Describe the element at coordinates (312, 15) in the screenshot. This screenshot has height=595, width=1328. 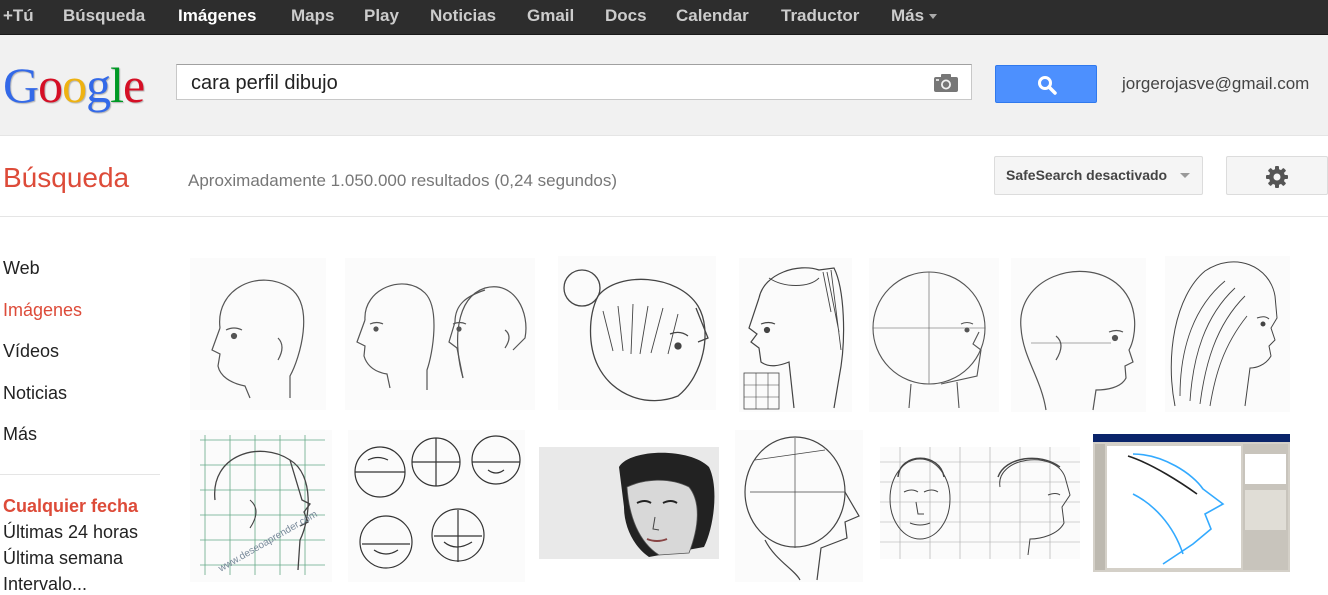
I see `topnav-item-maps: Maps` at that location.